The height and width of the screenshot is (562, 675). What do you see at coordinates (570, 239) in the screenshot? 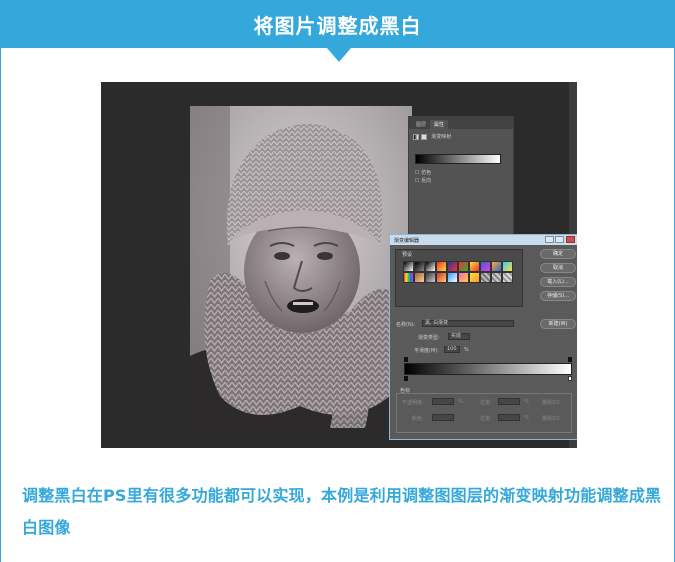
I see `close-icon` at bounding box center [570, 239].